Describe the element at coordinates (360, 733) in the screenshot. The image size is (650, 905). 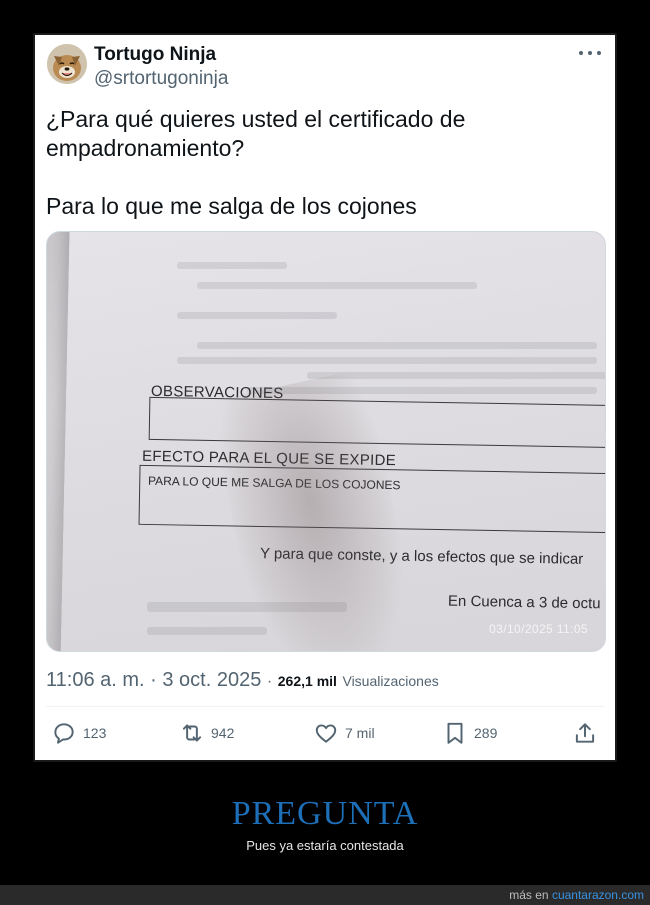
I see `like-count: 7 mil` at that location.